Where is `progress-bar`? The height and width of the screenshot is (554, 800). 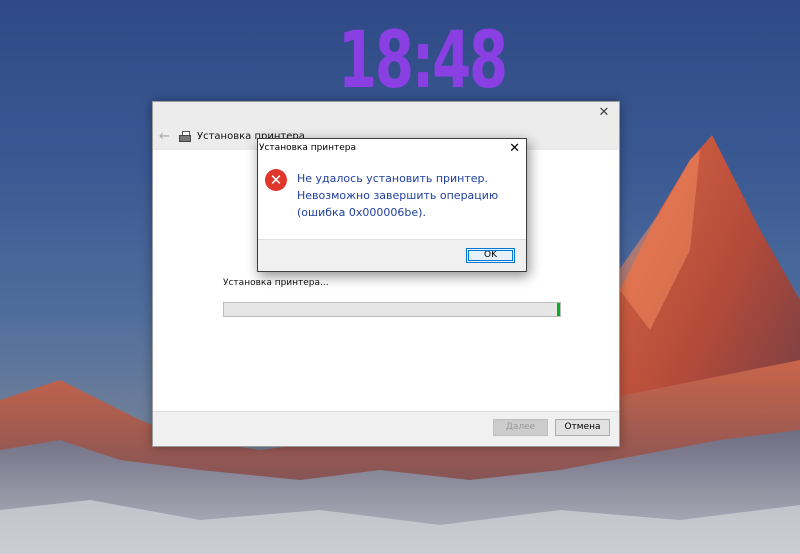 progress-bar is located at coordinates (392, 309).